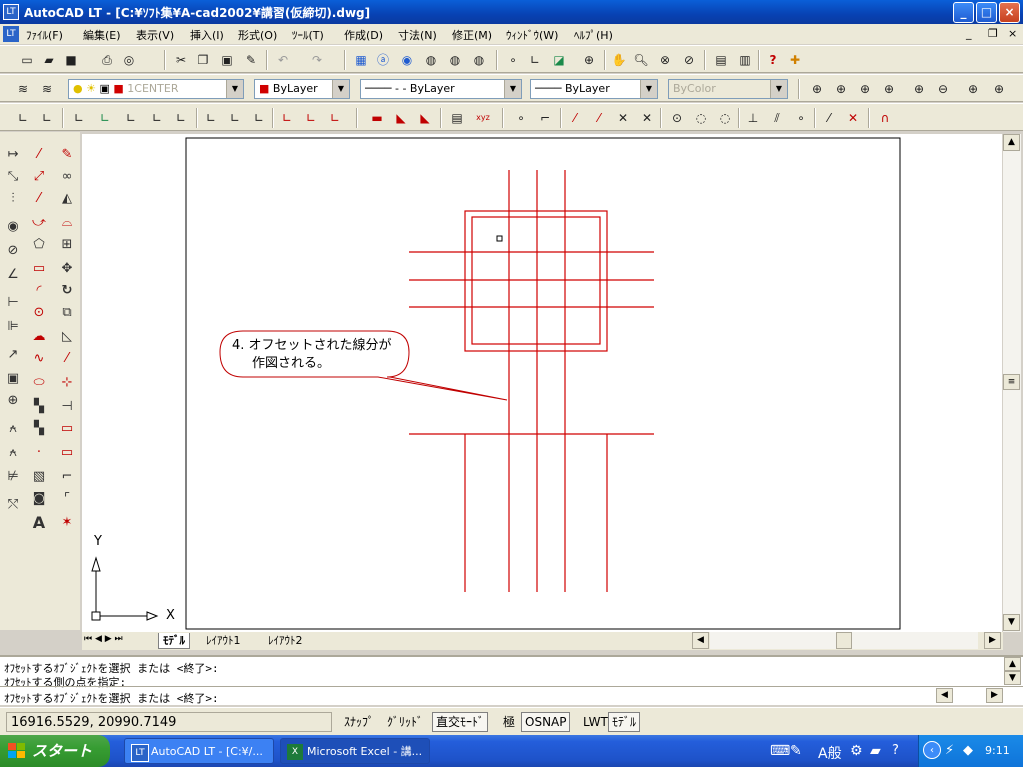  I want to click on save-icon: ■, so click(71, 60).